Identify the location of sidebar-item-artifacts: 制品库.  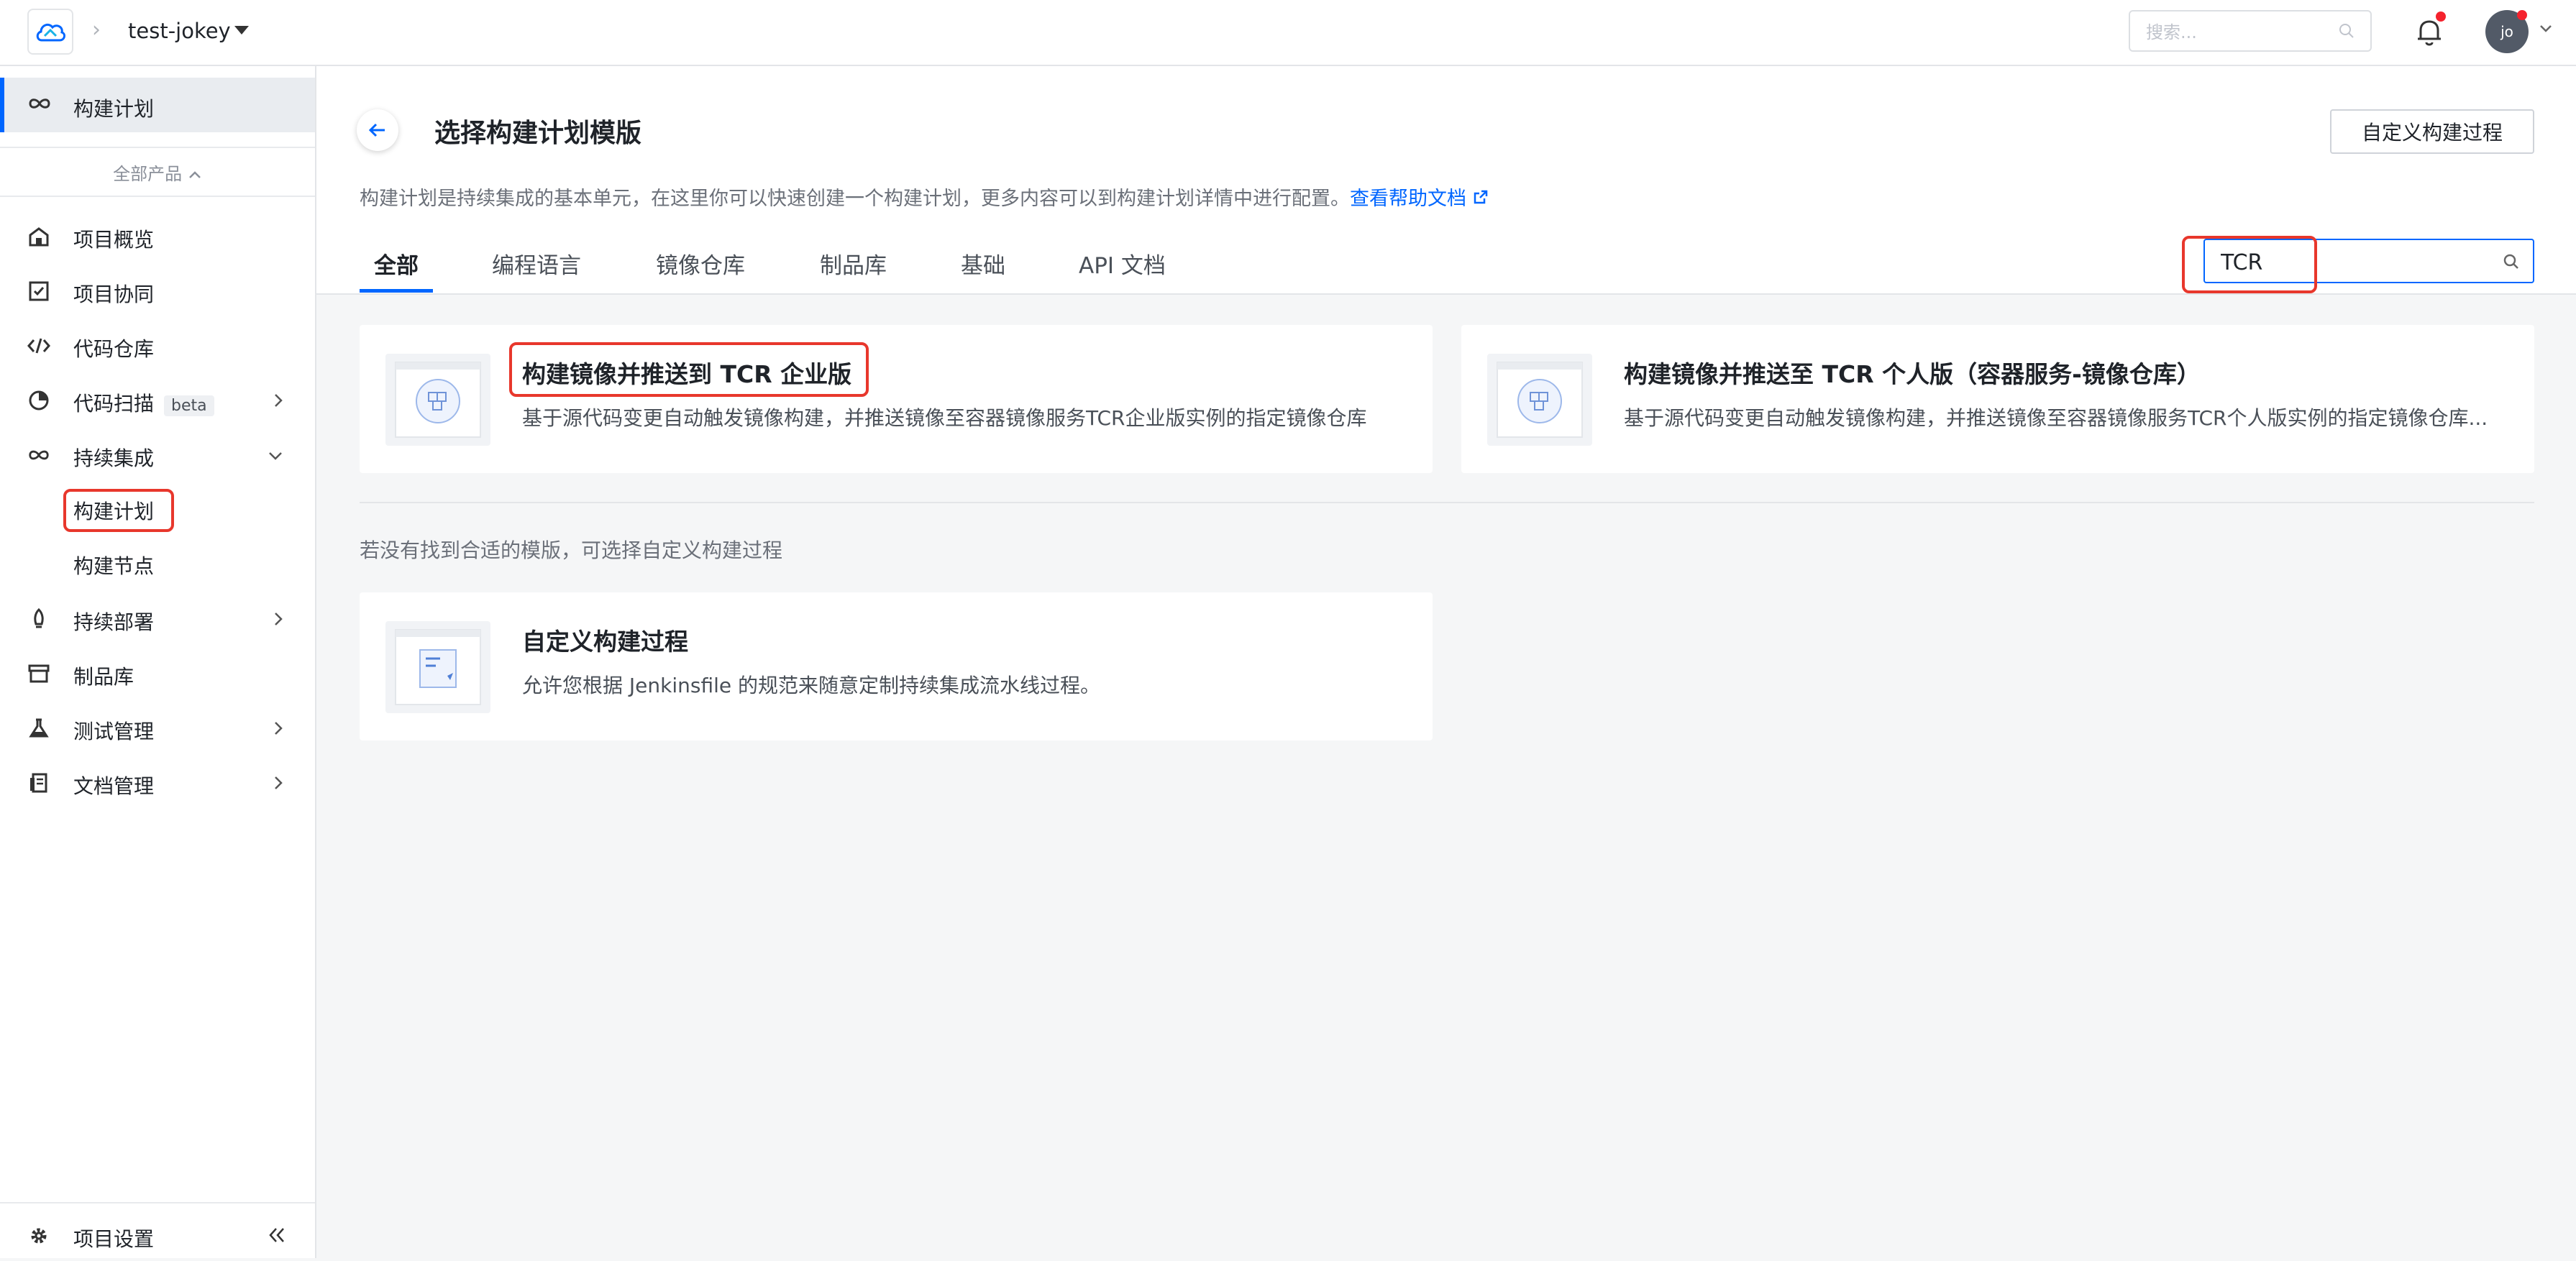
(157, 673).